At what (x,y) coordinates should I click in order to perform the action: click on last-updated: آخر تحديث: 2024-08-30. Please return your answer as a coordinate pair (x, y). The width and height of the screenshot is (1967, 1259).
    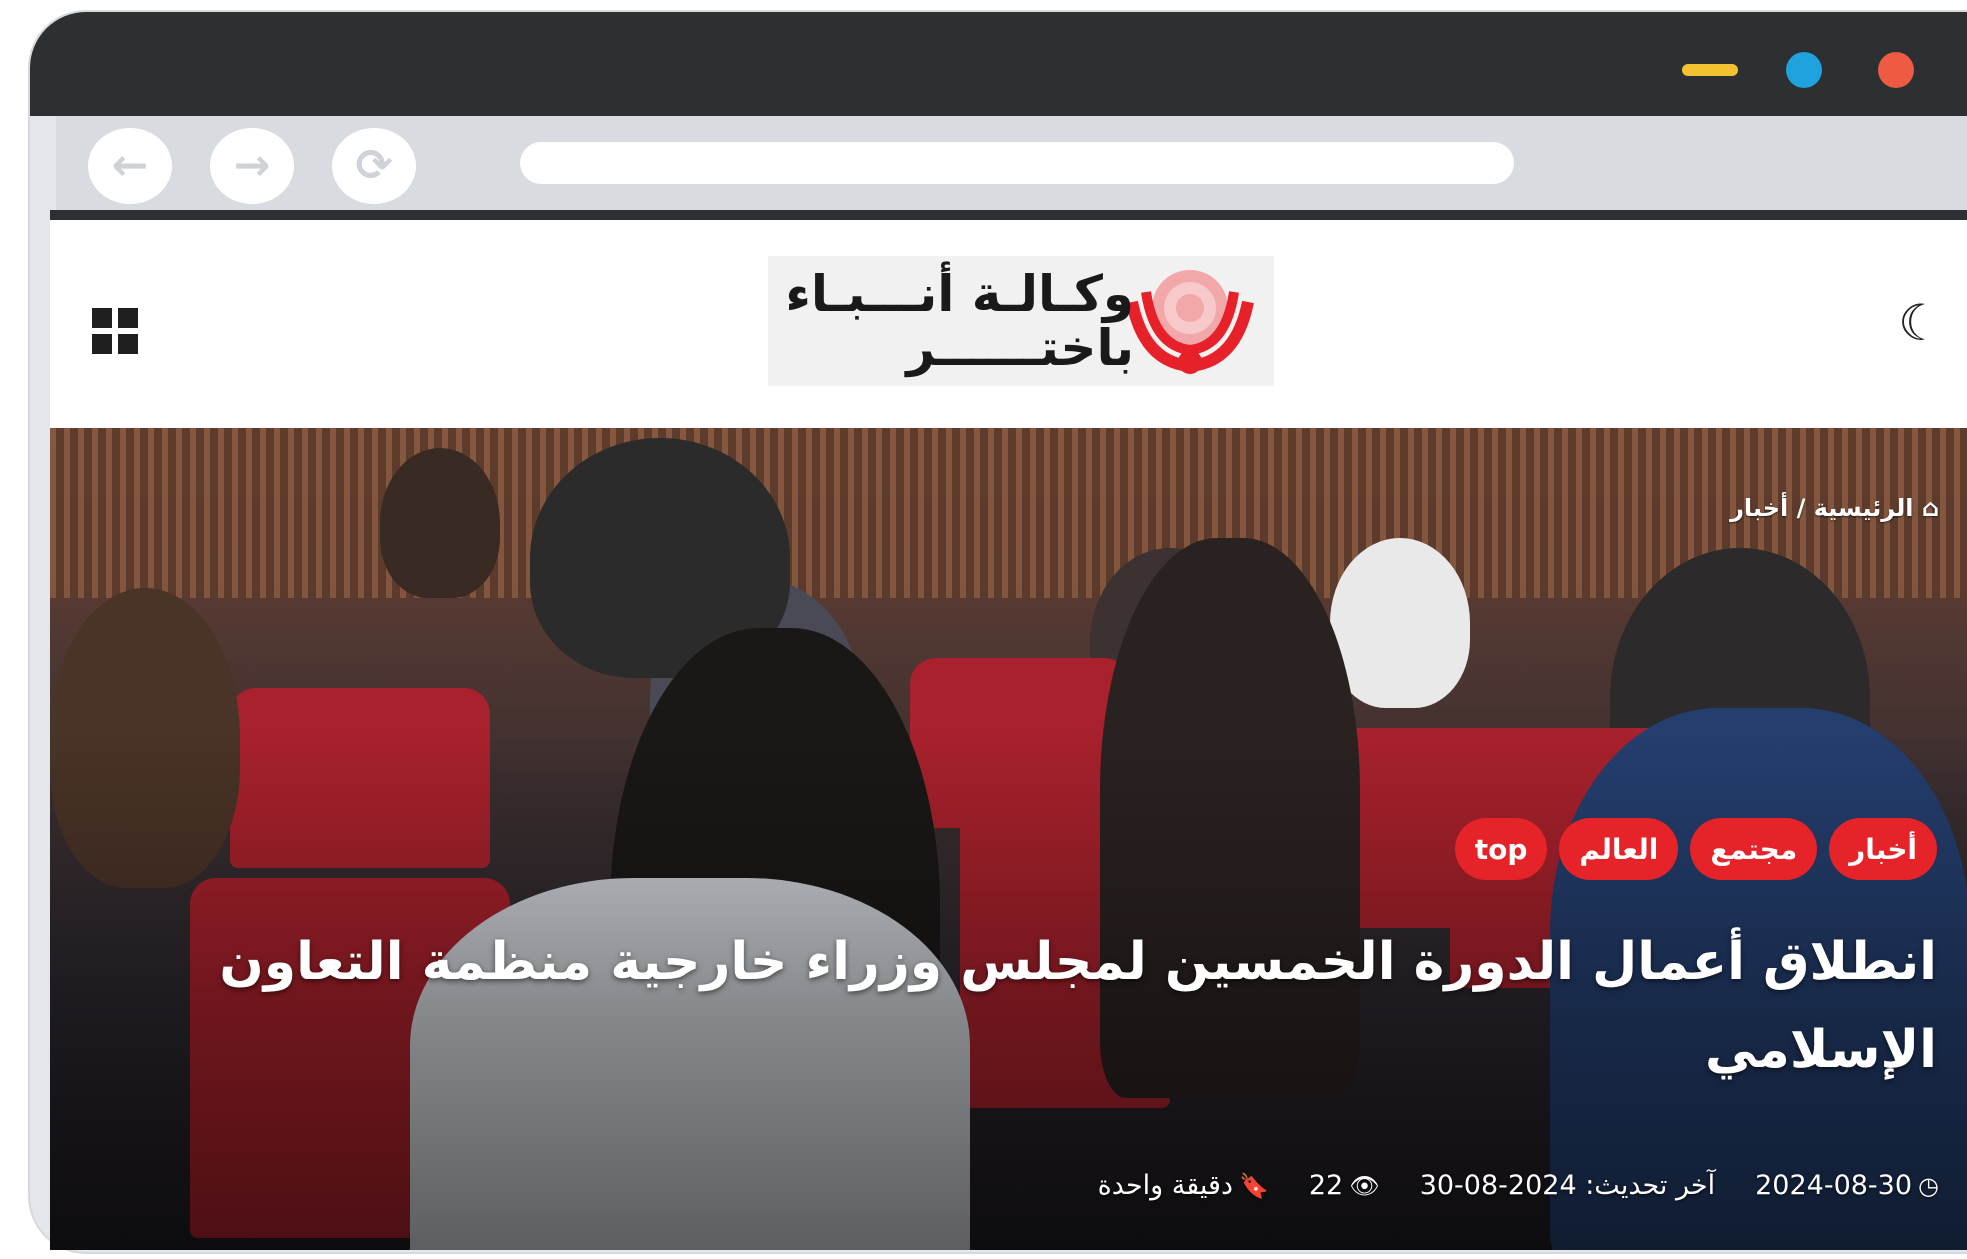
    Looking at the image, I should click on (1567, 1185).